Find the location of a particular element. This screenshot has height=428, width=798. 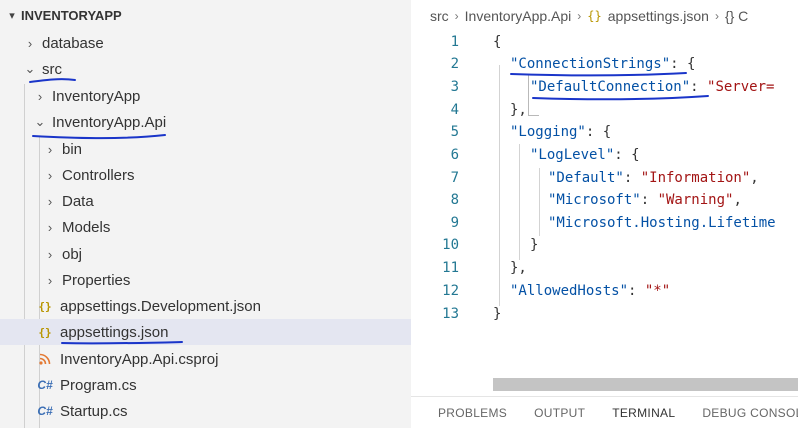

code-line-5: 5 "Logging": { is located at coordinates (604, 131).